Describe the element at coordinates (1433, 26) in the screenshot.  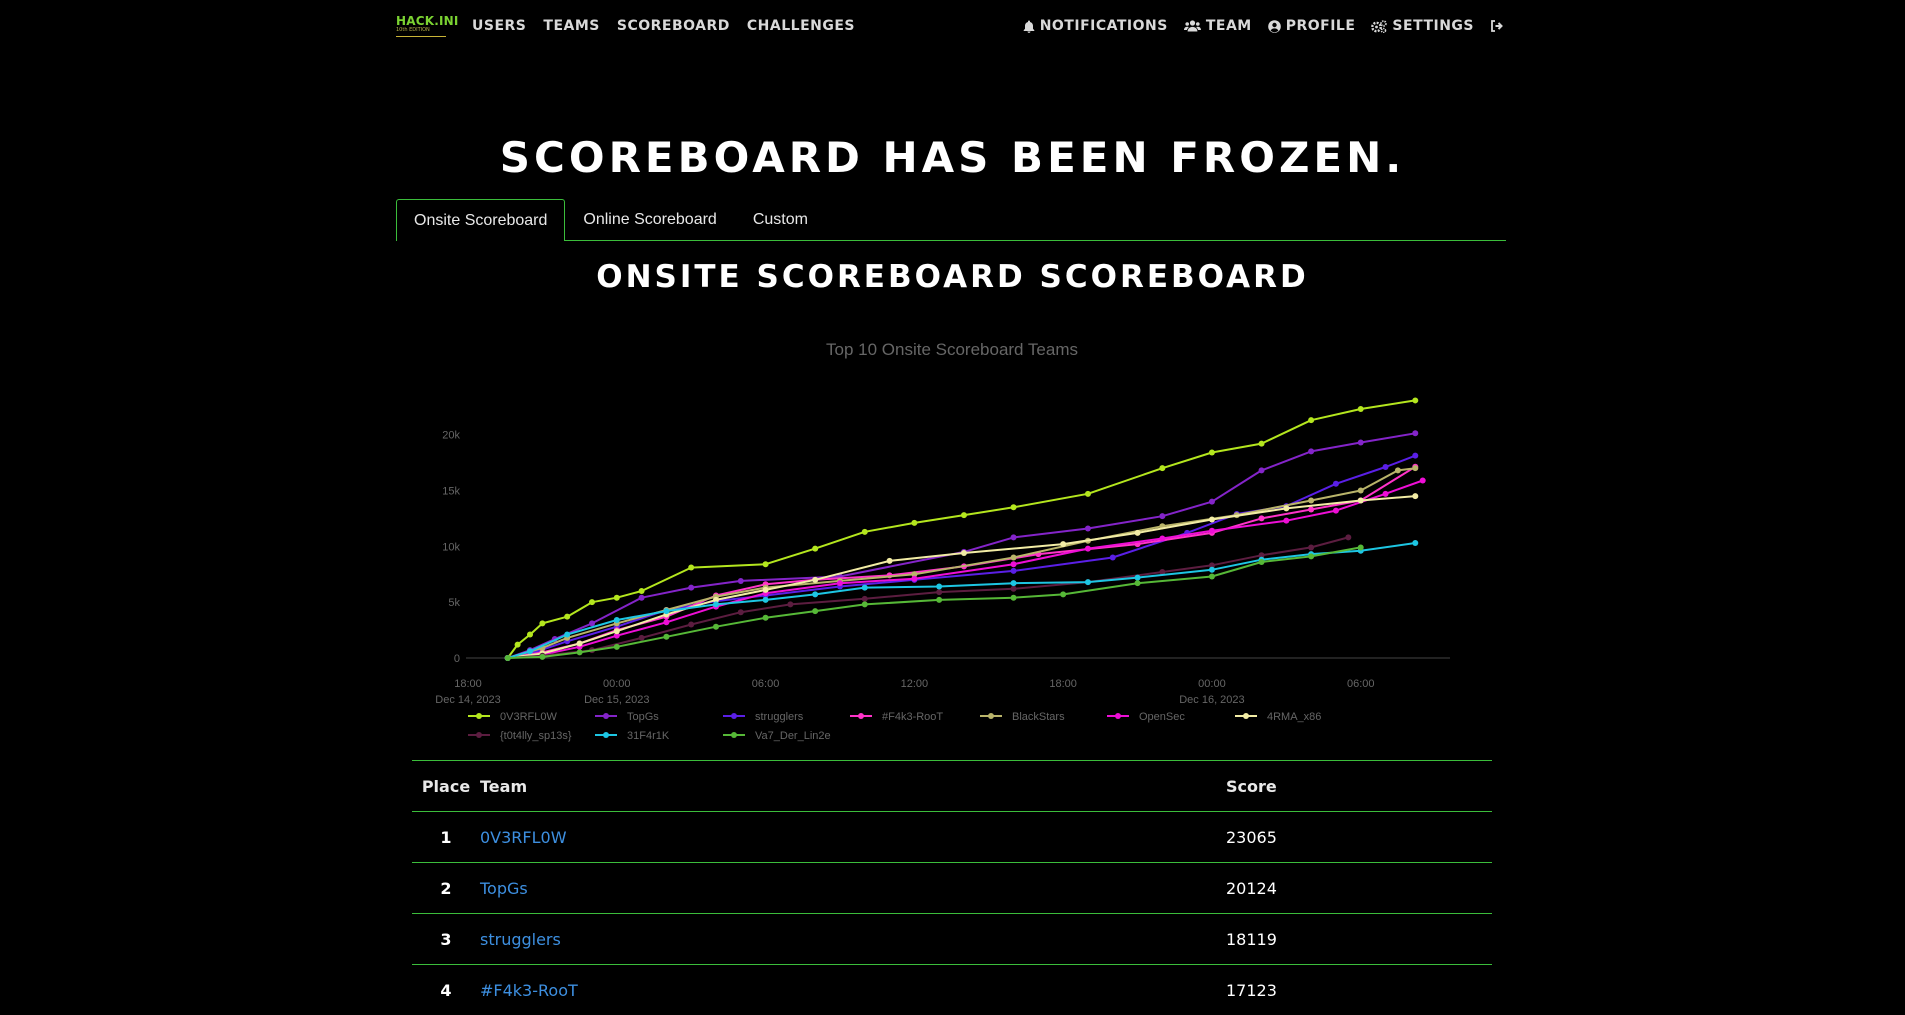
I see `nav-settings-label: SETTINGS` at that location.